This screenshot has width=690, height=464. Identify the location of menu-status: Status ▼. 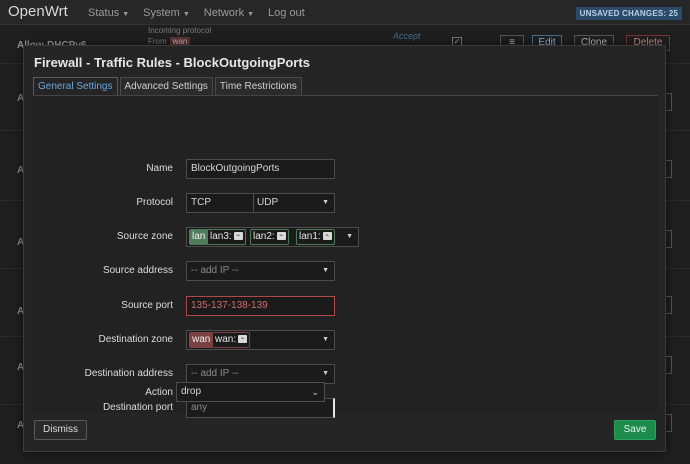
(108, 13).